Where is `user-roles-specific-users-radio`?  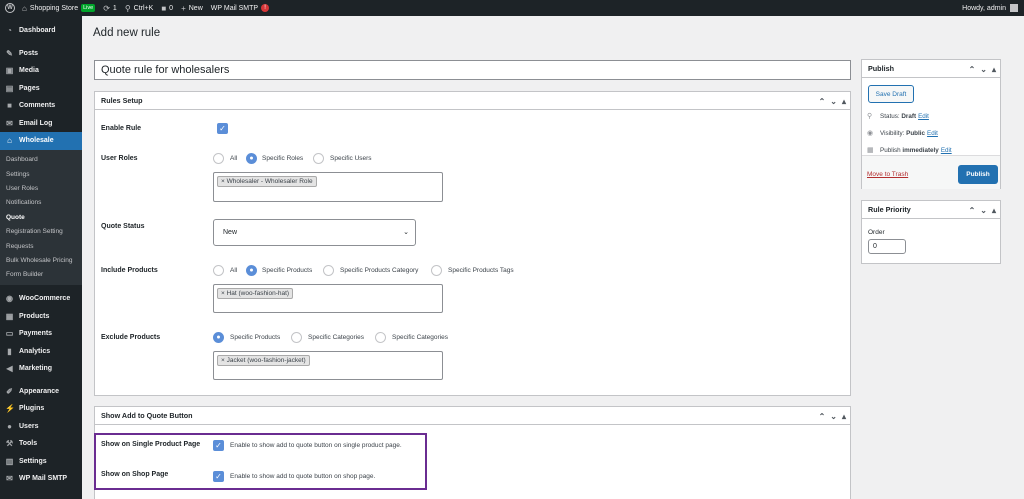
user-roles-specific-users-radio is located at coordinates (318, 158).